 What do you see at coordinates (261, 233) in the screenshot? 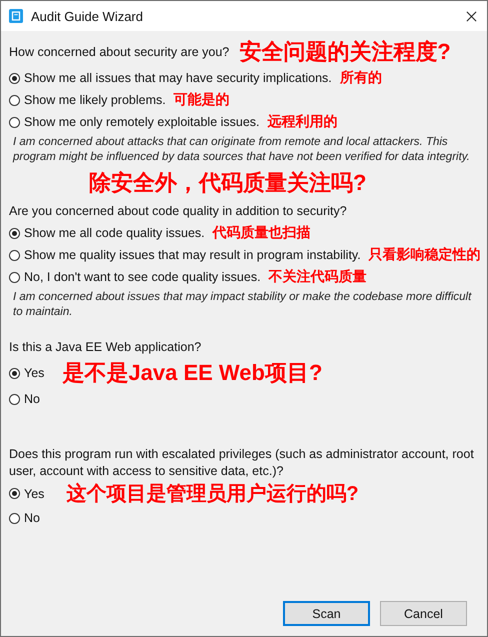
I see `annotation: 代码质量也扫描` at bounding box center [261, 233].